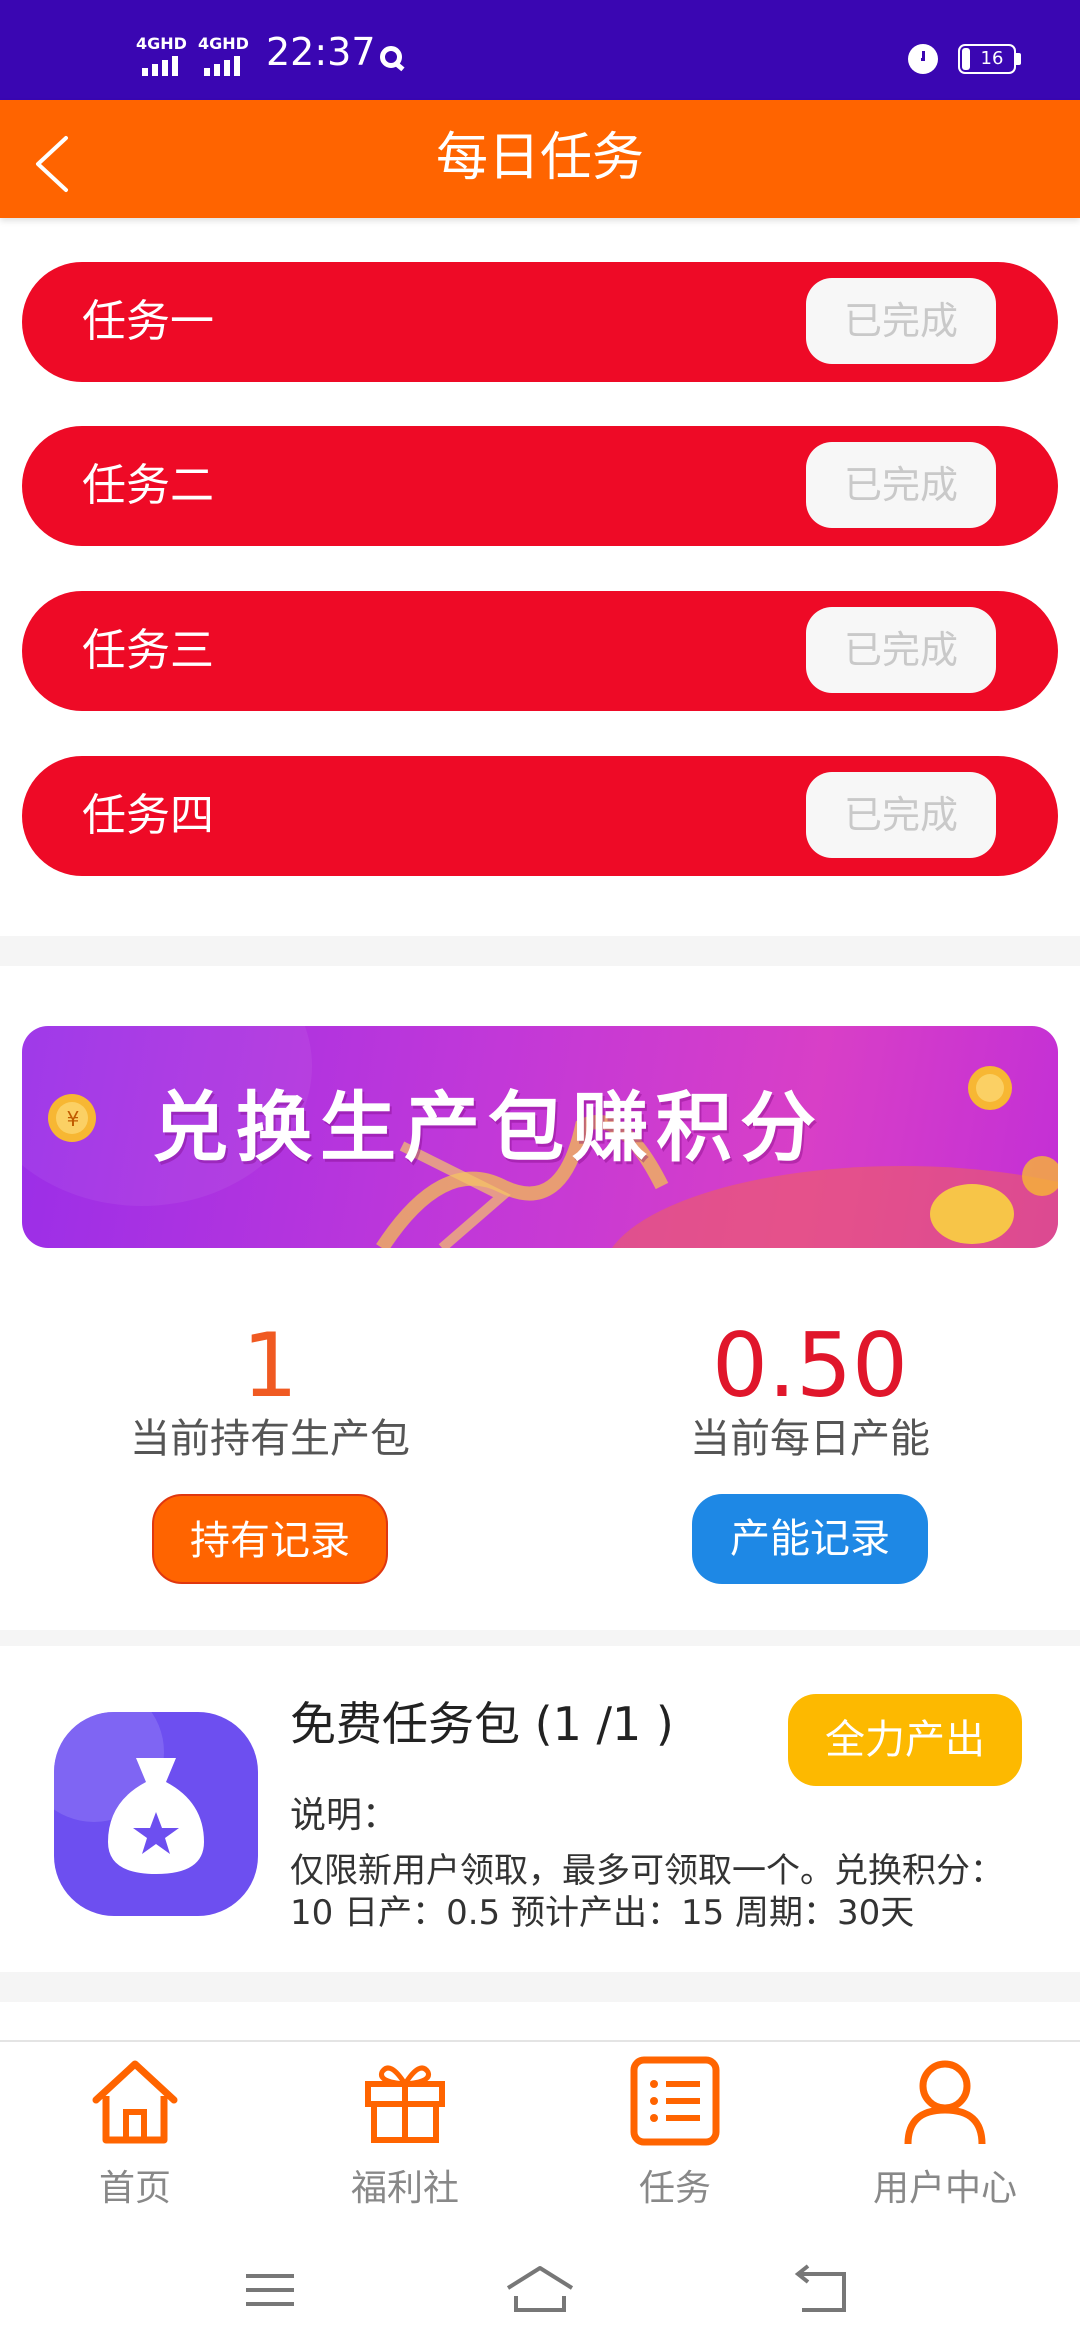  Describe the element at coordinates (905, 1740) in the screenshot. I see `full-output-button: 全力产出` at that location.